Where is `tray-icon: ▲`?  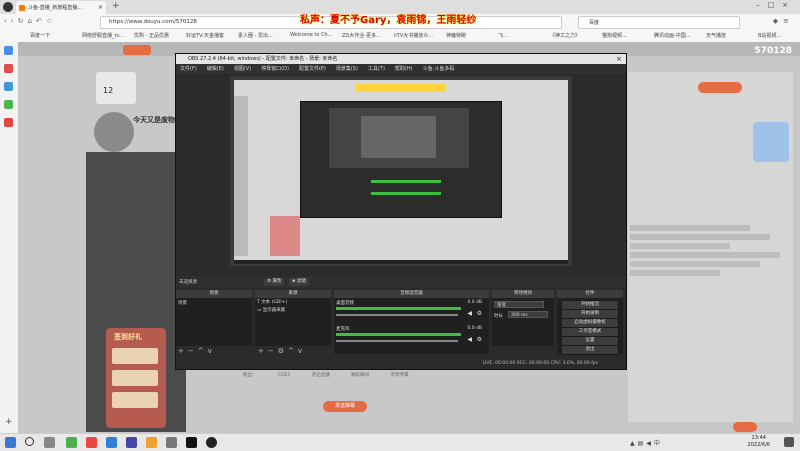 tray-icon: ▲ is located at coordinates (634, 443).